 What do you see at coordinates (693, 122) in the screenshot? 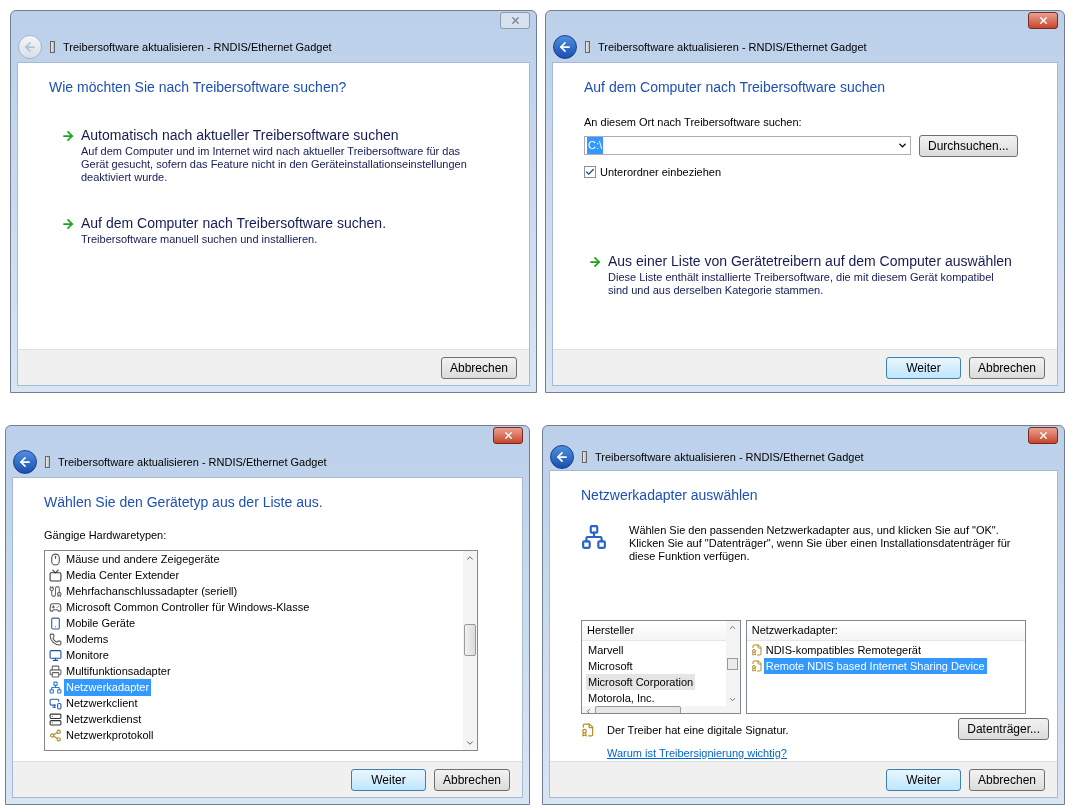
I see `field-label: An diesem Ort nach Treibersoftware suchen:` at bounding box center [693, 122].